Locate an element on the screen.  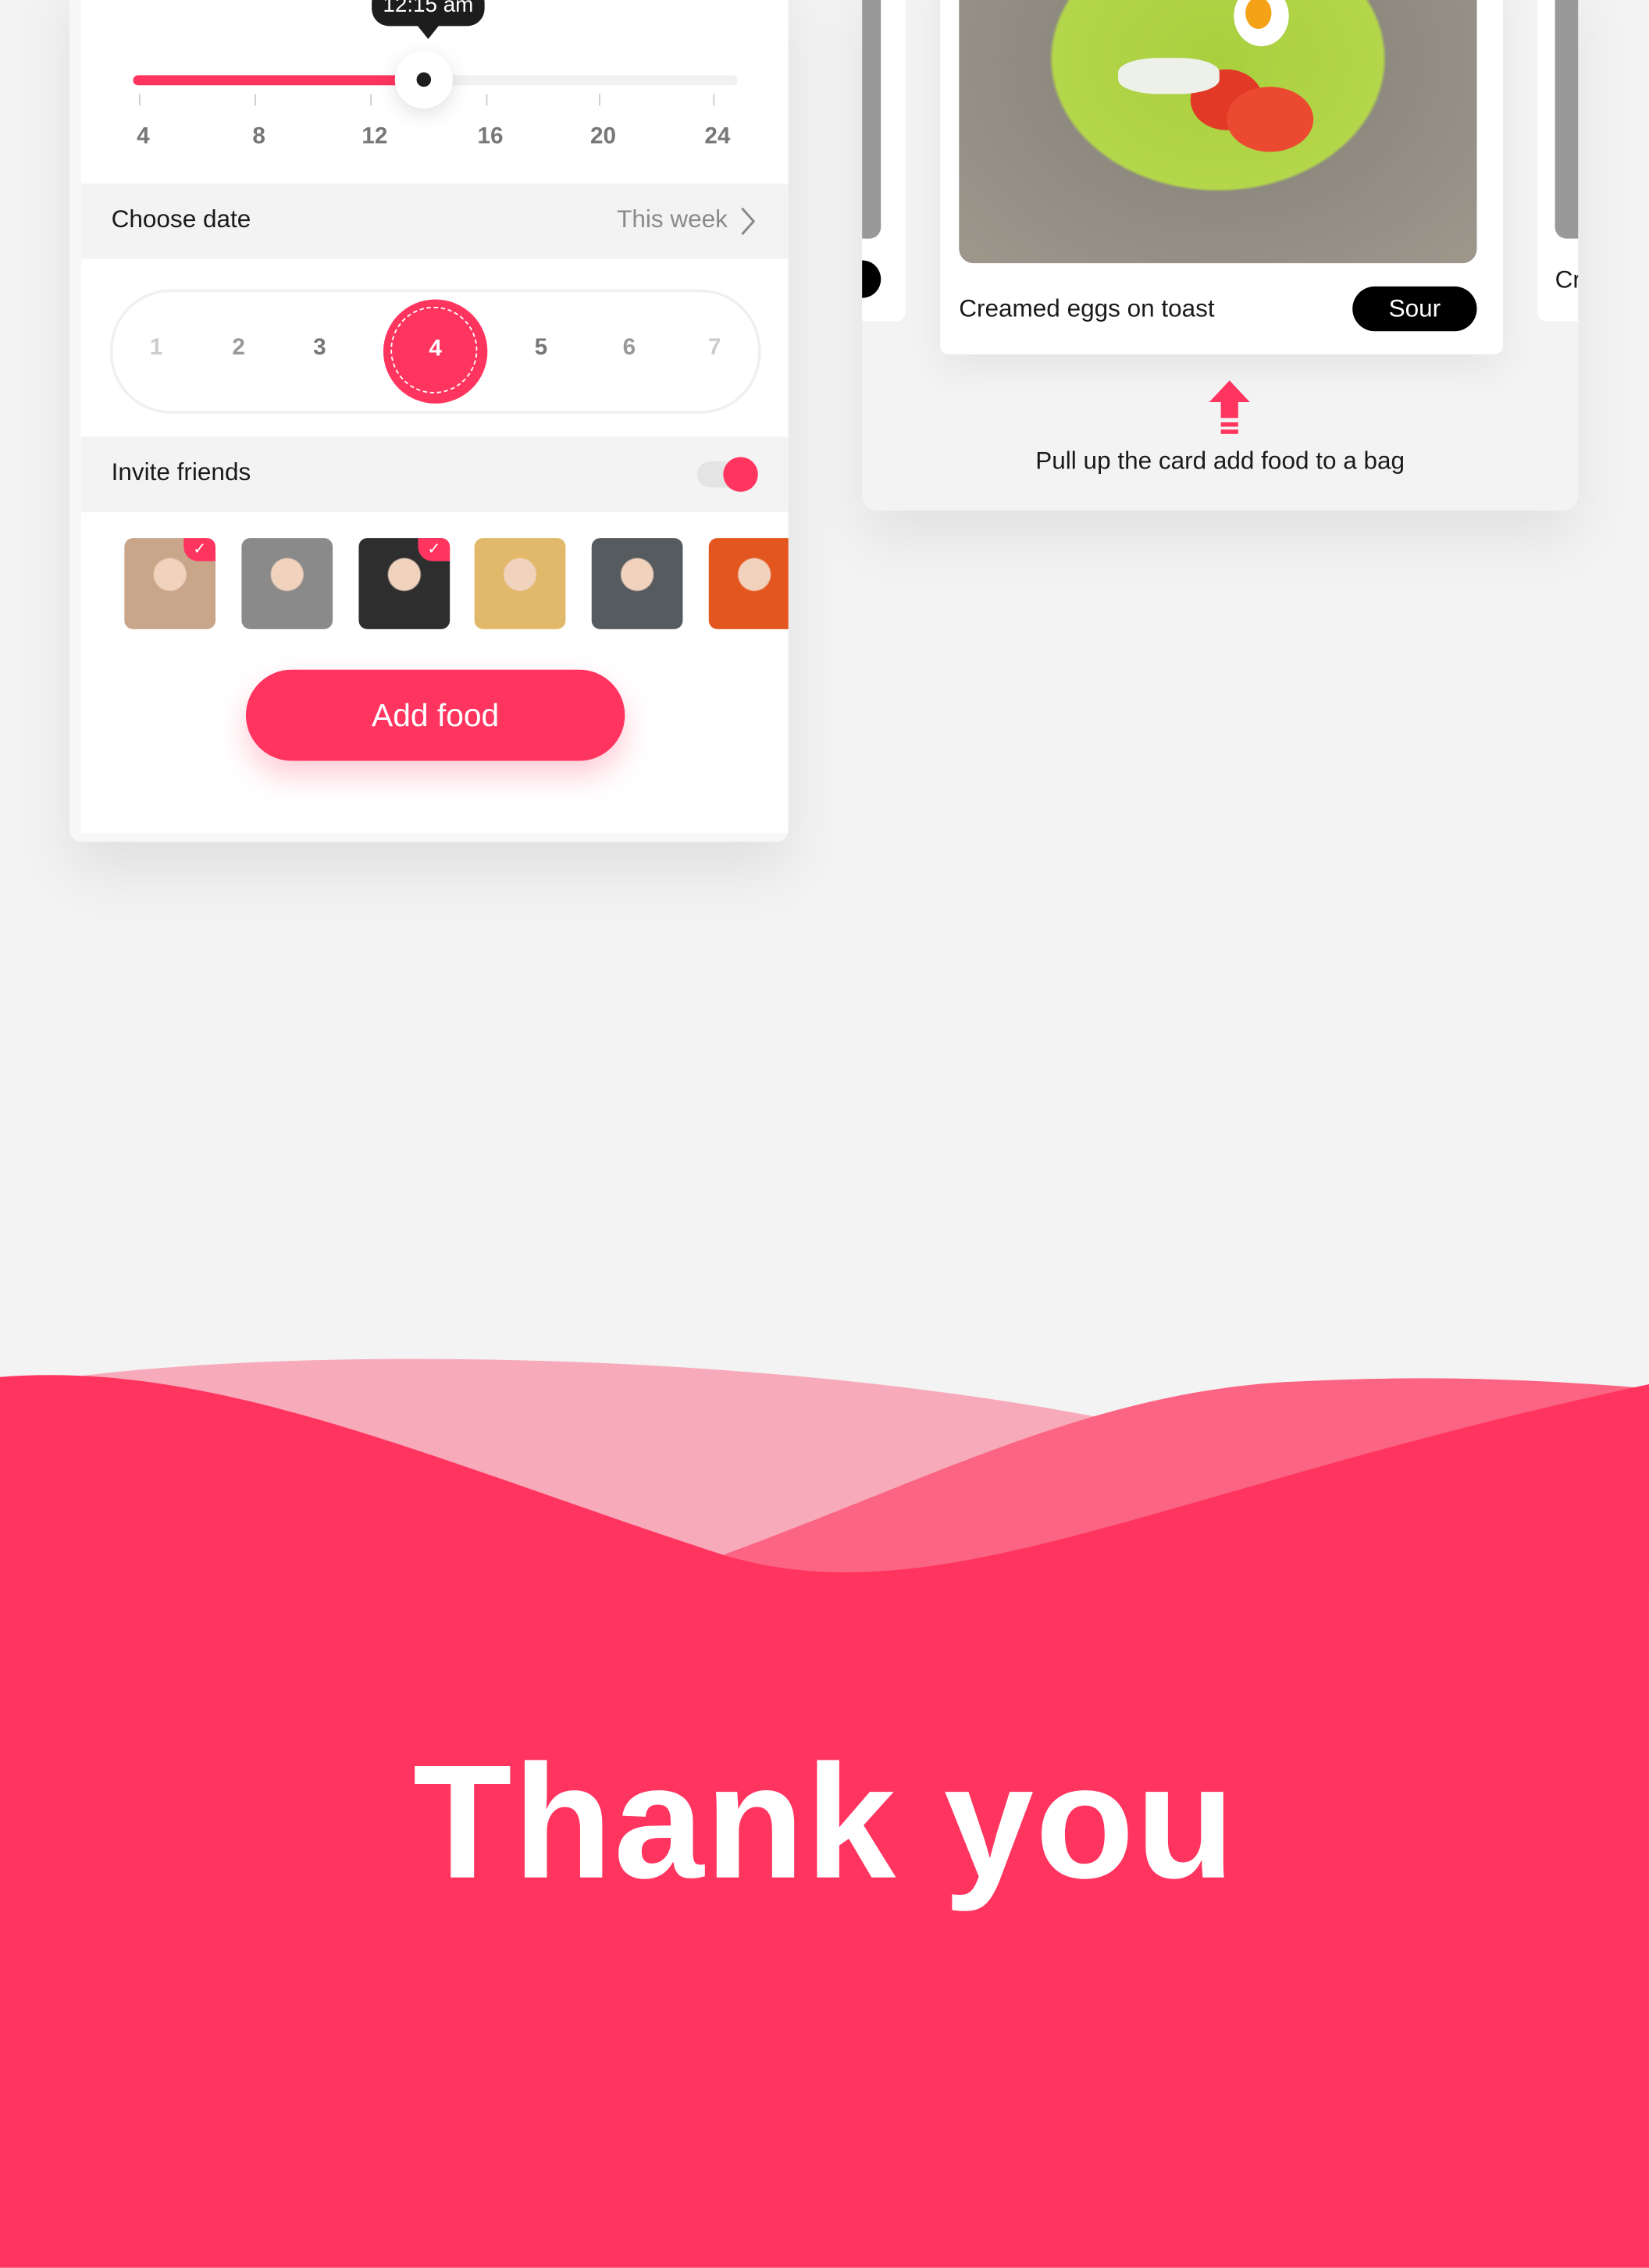
invite-friends-row: Invite friends is located at coordinates (434, 474).